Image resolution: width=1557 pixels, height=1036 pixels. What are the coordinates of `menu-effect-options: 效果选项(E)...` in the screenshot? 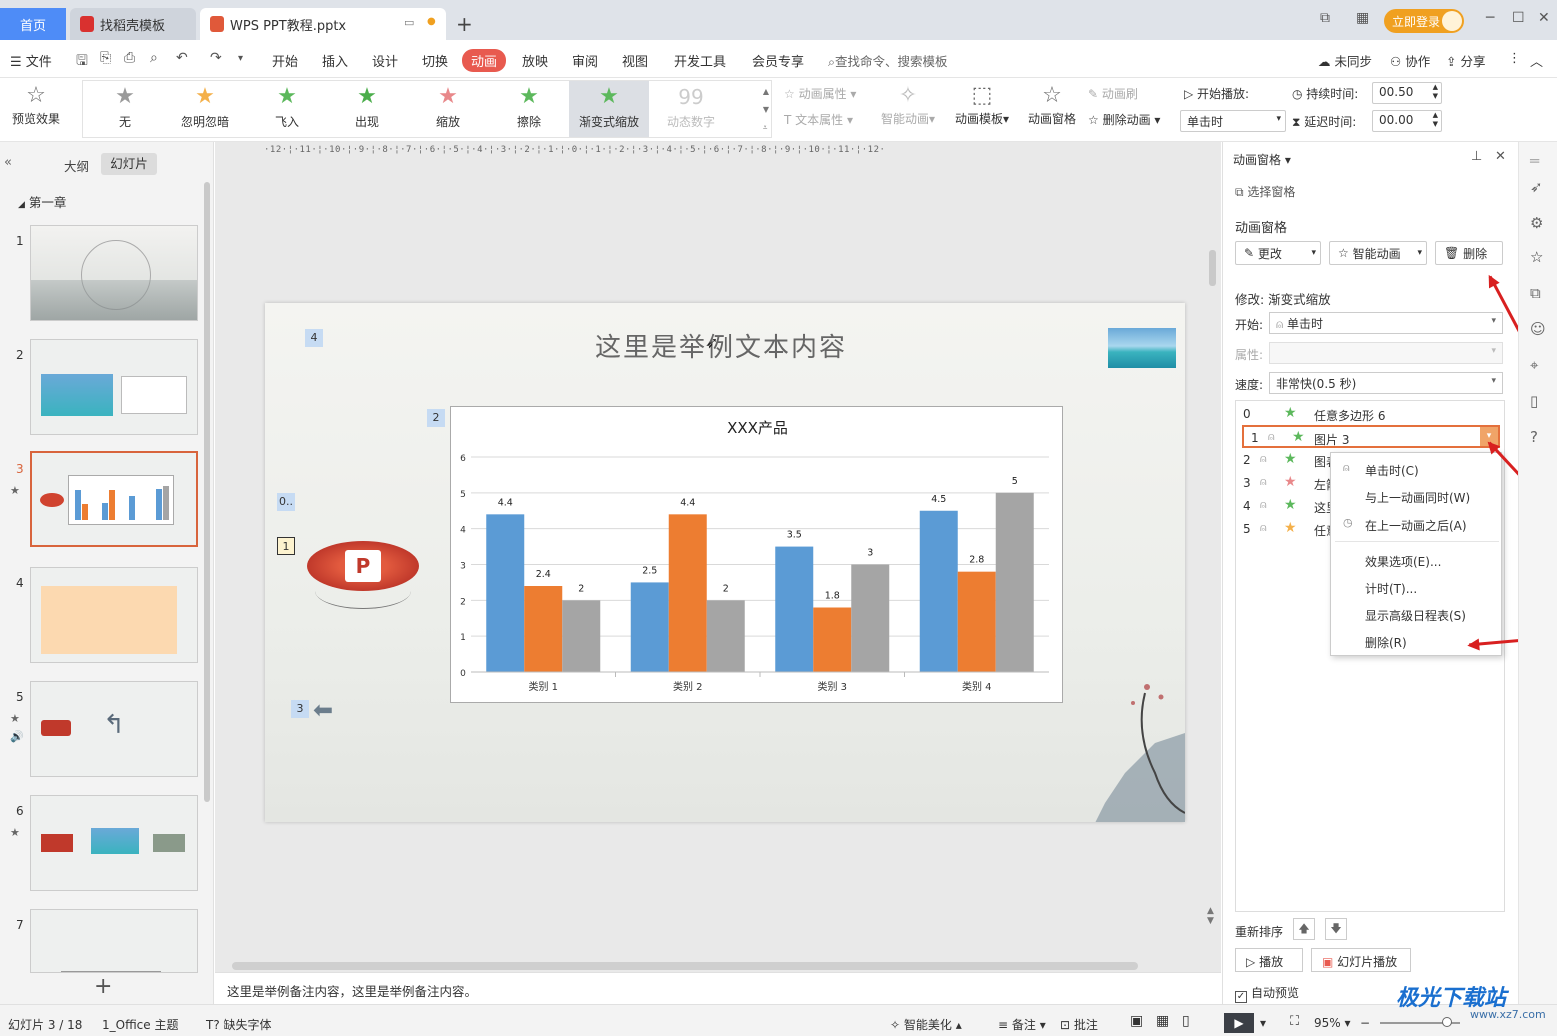 It's located at (1403, 561).